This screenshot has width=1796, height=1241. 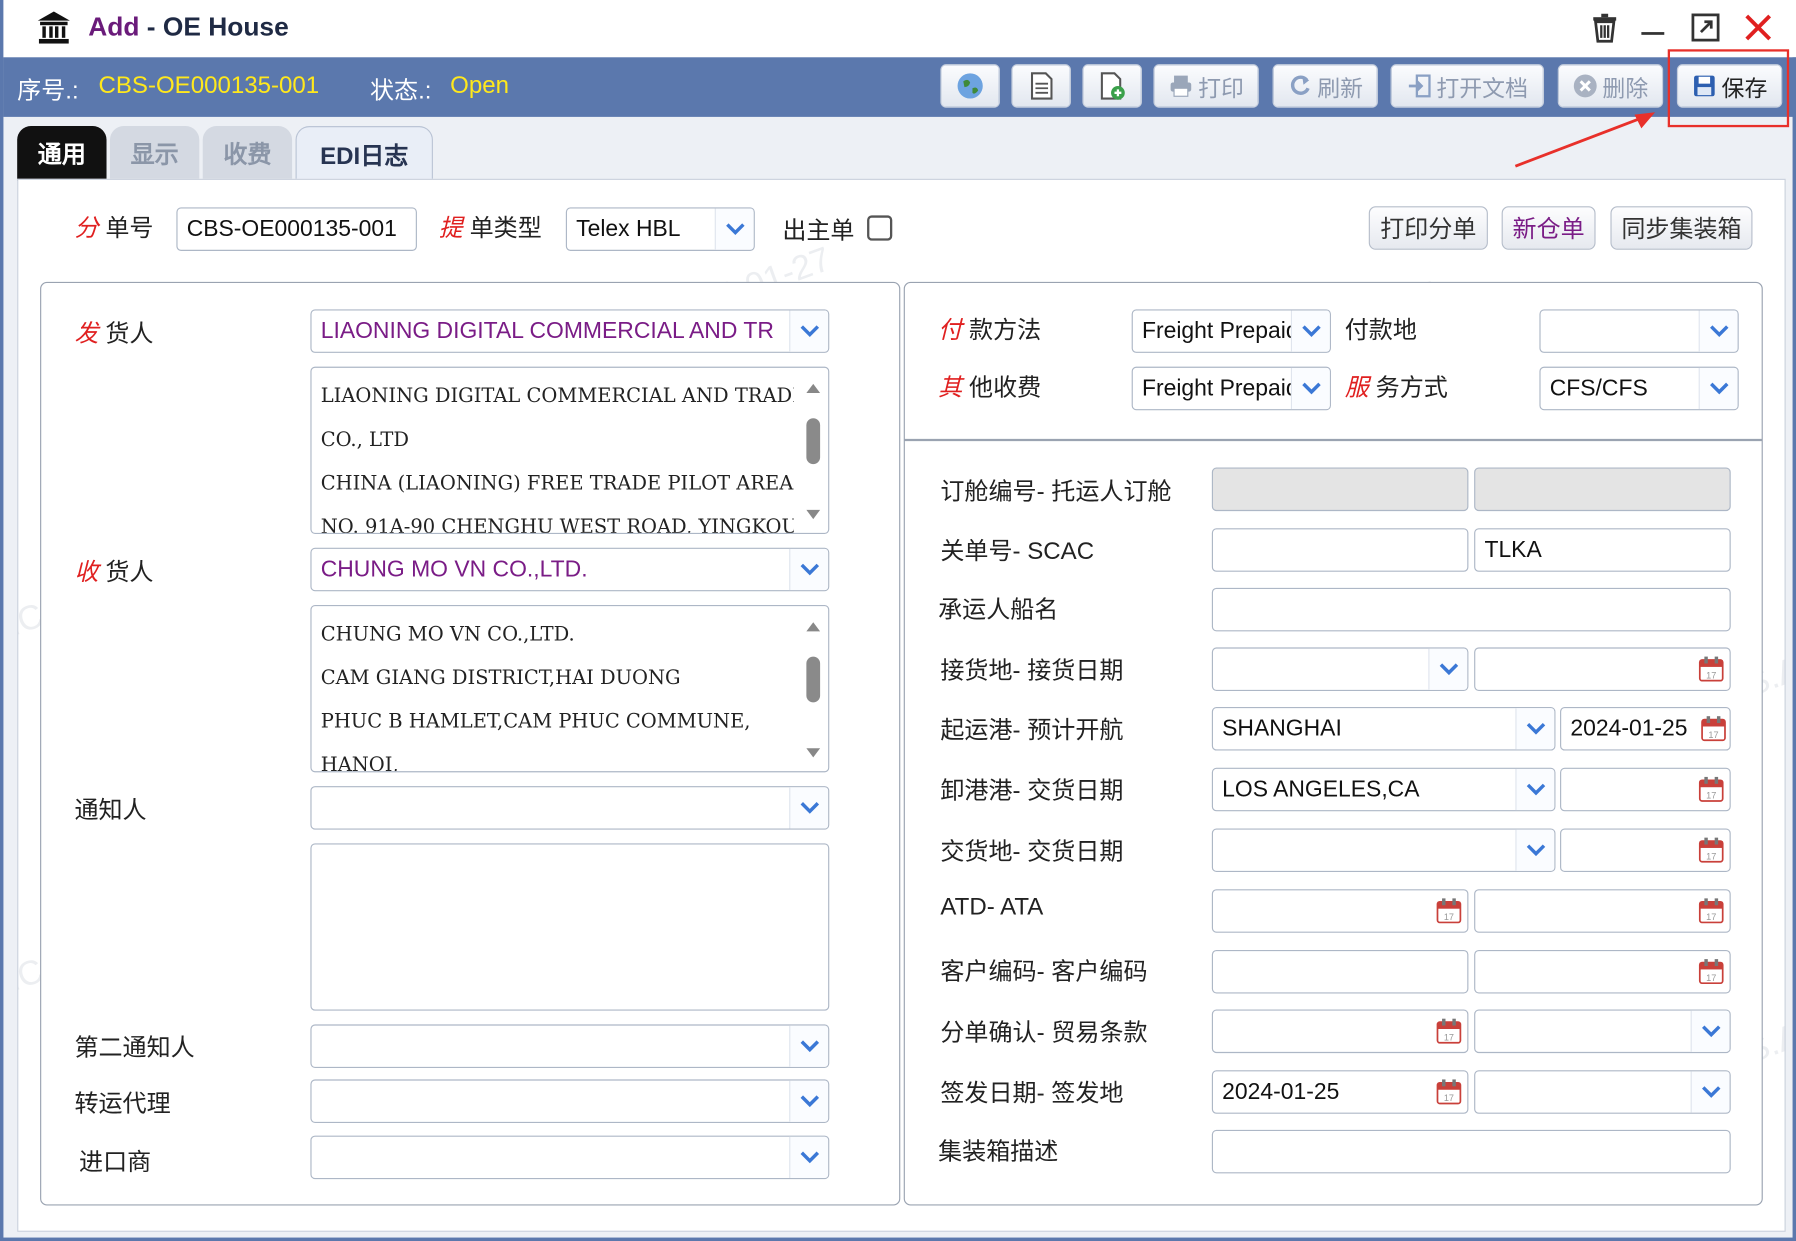 What do you see at coordinates (1017, 551) in the screenshot?
I see `customs-scac-label: 关单号- SCAC` at bounding box center [1017, 551].